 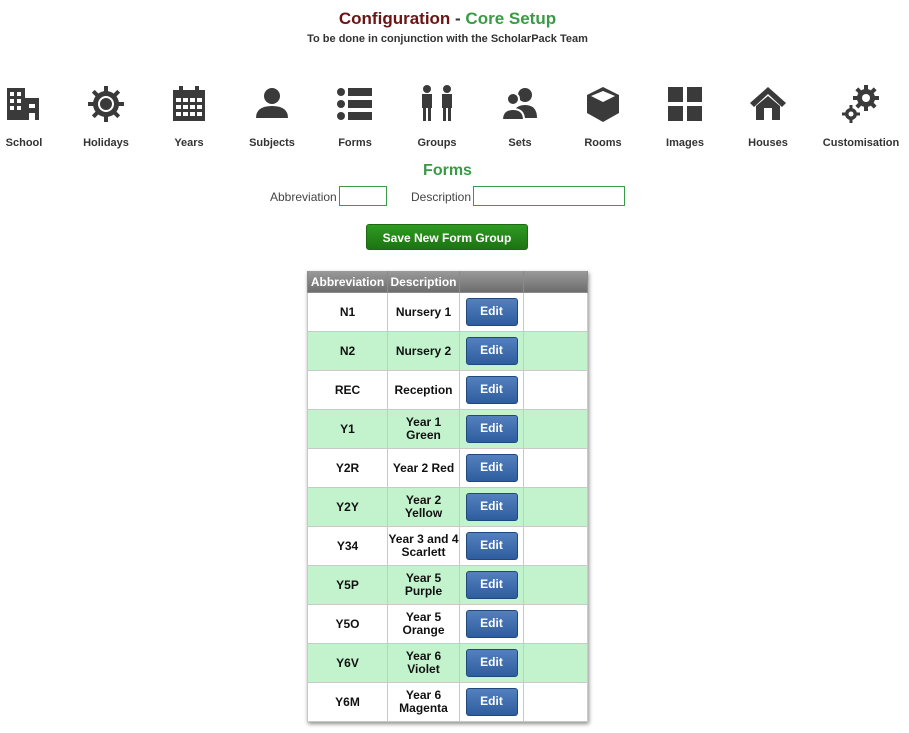 I want to click on page-title: Configuration - Core Setup, so click(x=447, y=19).